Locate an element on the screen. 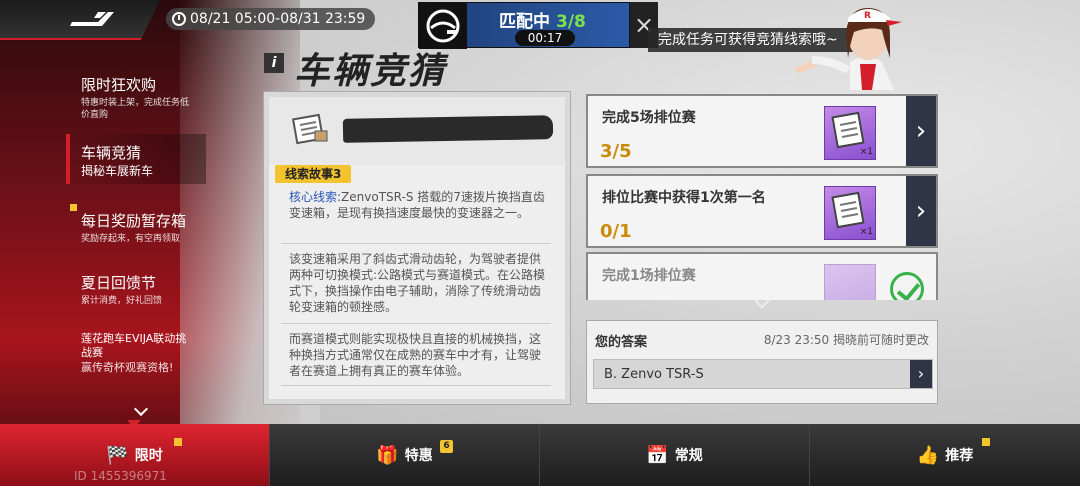 The width and height of the screenshot is (1080, 486). event-timer: 08/21 05:00-08/31 23:59 is located at coordinates (271, 19).